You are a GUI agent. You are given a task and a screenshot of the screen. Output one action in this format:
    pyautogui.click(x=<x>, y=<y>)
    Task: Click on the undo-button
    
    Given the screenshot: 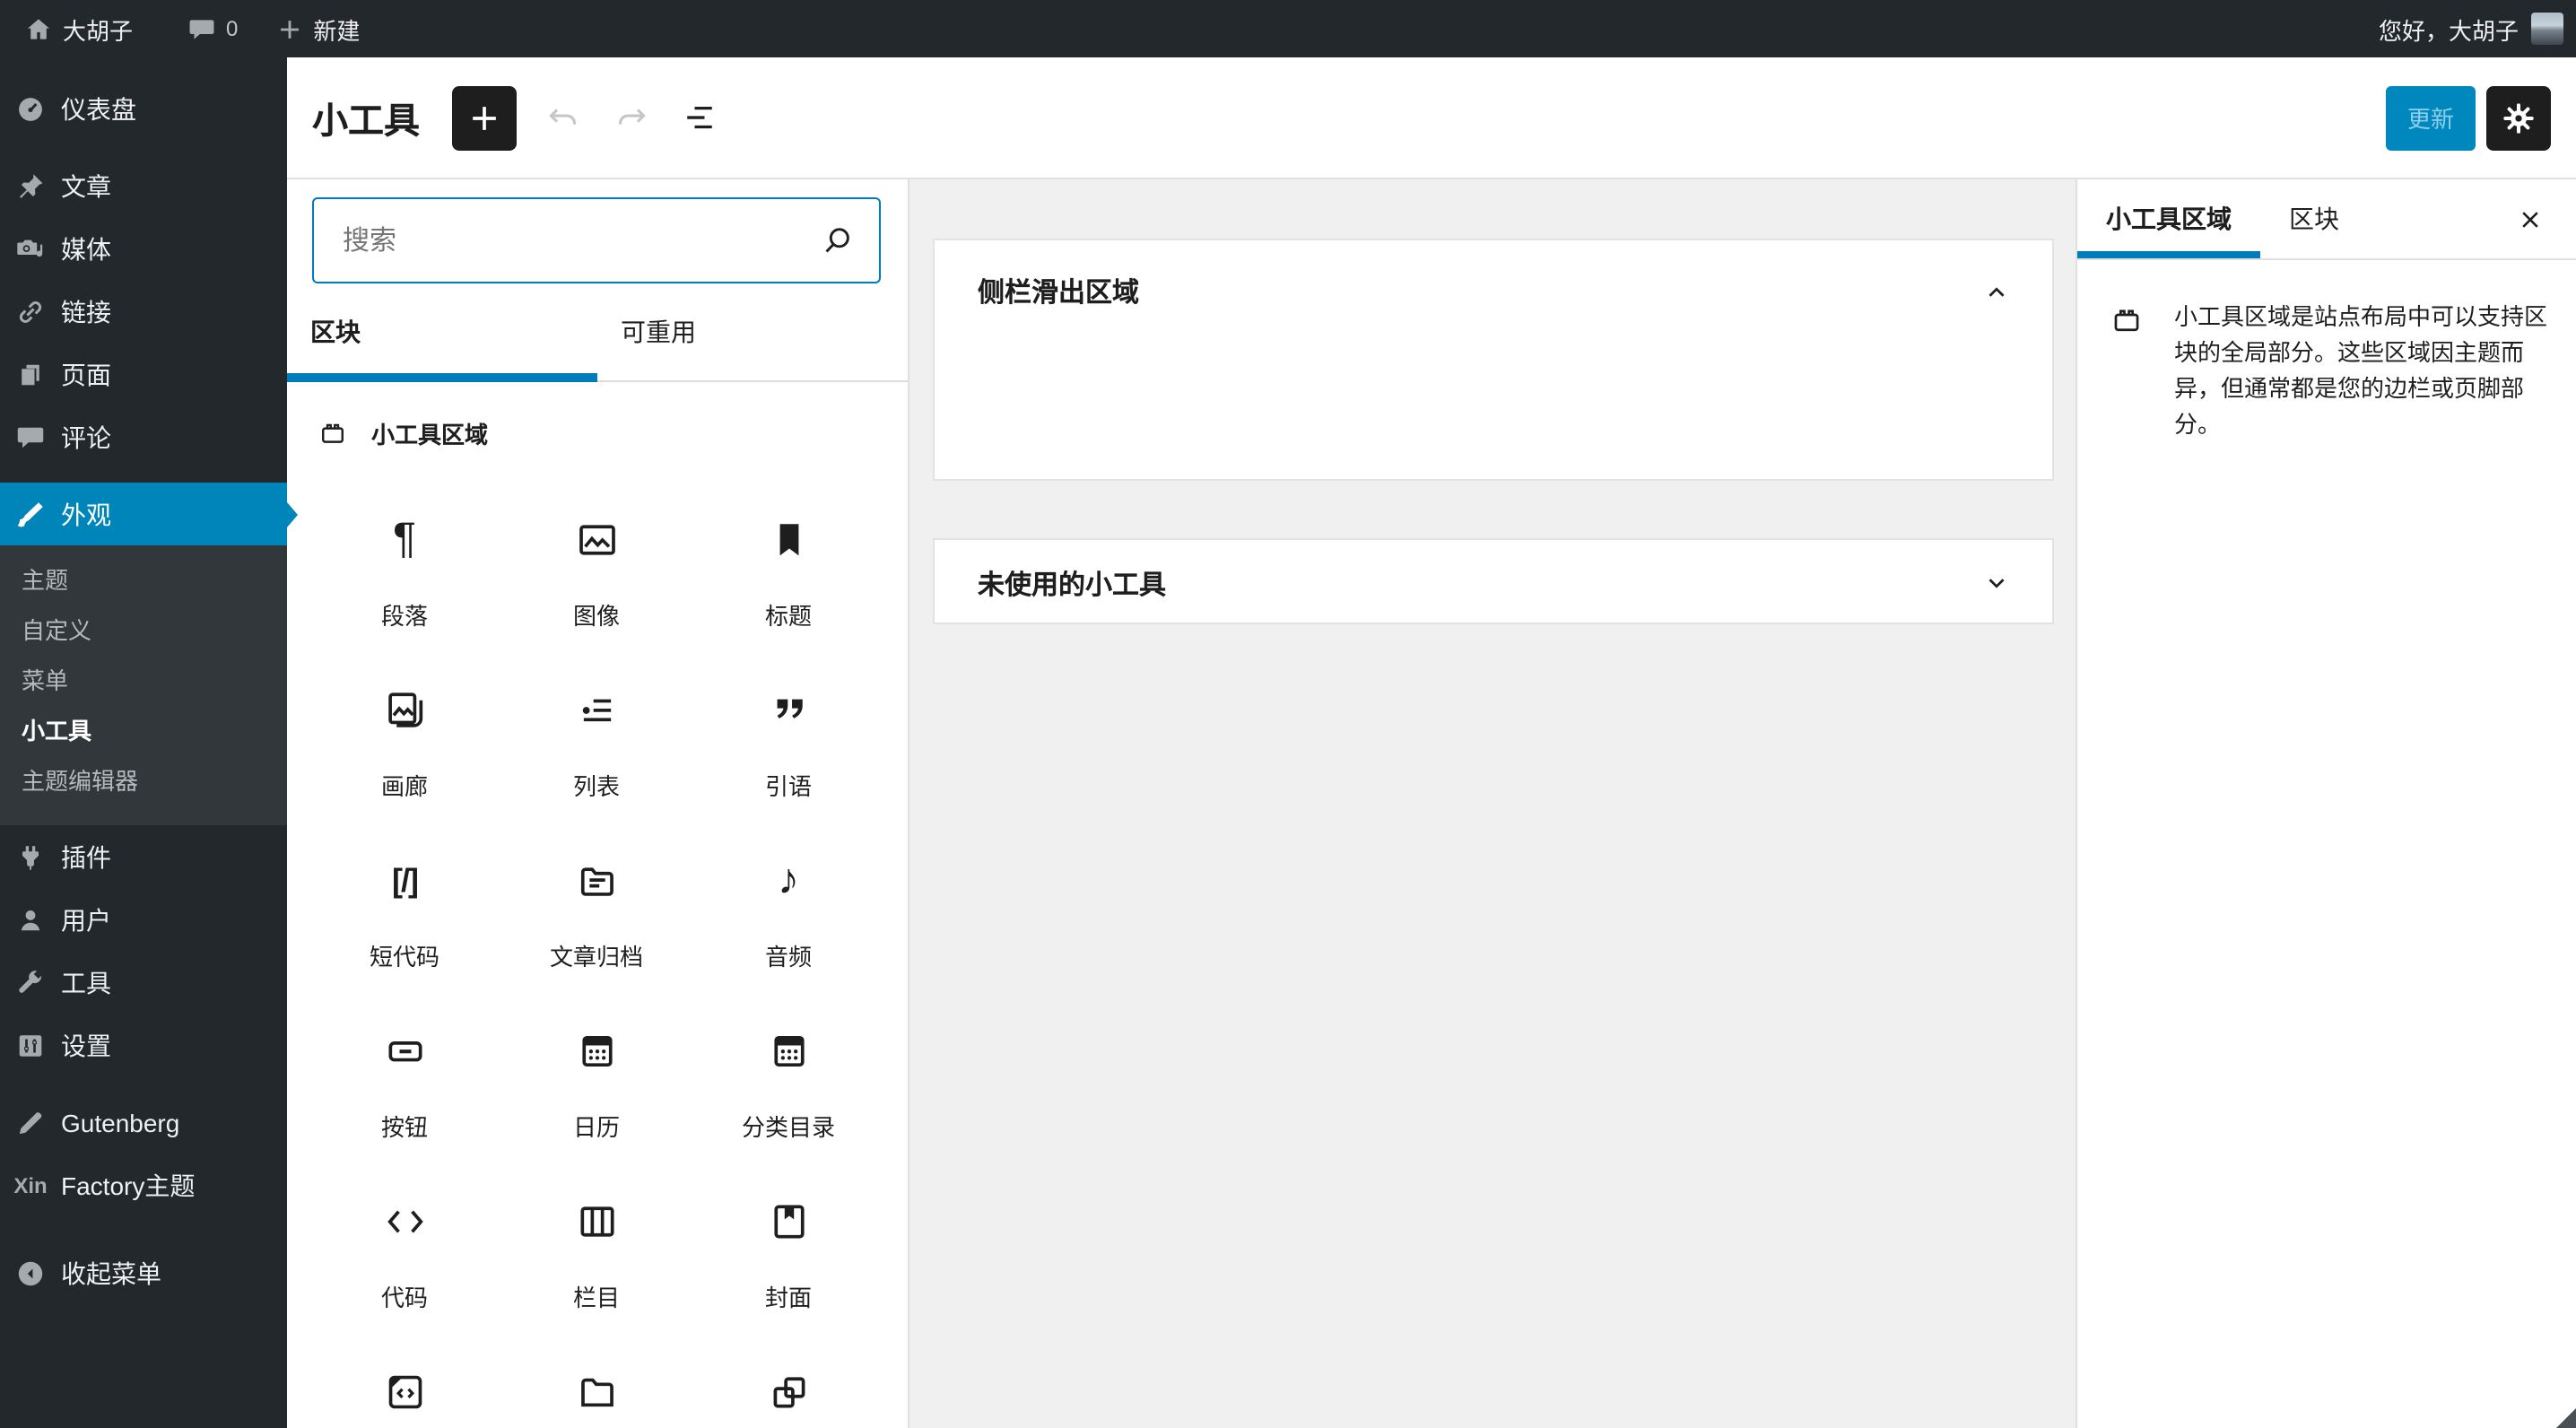 What is the action you would take?
    pyautogui.click(x=563, y=117)
    